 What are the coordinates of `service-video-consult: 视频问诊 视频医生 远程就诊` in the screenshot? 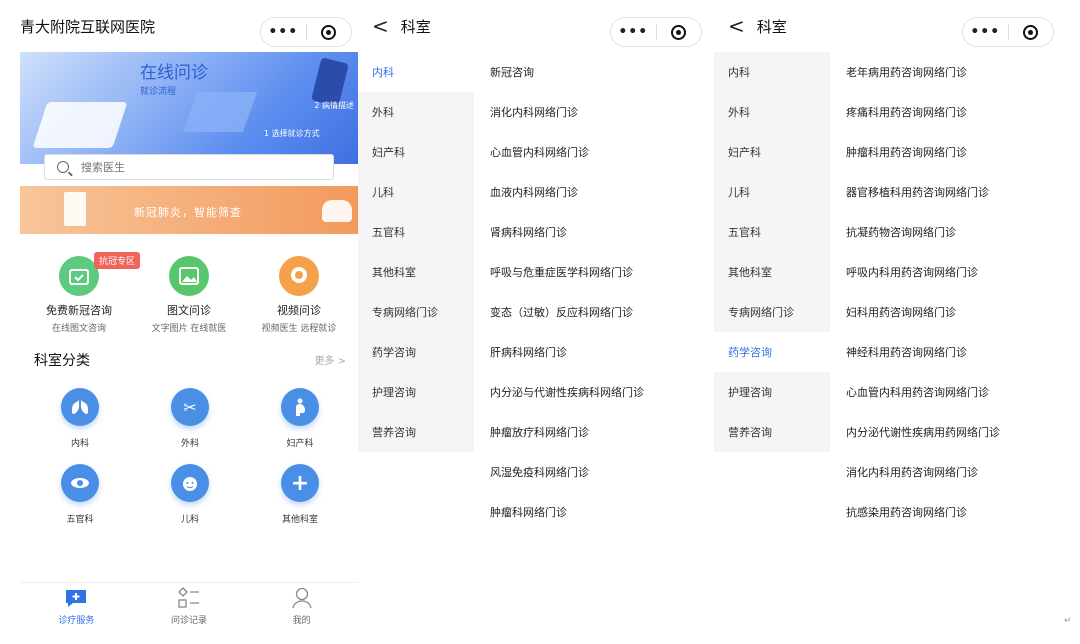 It's located at (299, 295).